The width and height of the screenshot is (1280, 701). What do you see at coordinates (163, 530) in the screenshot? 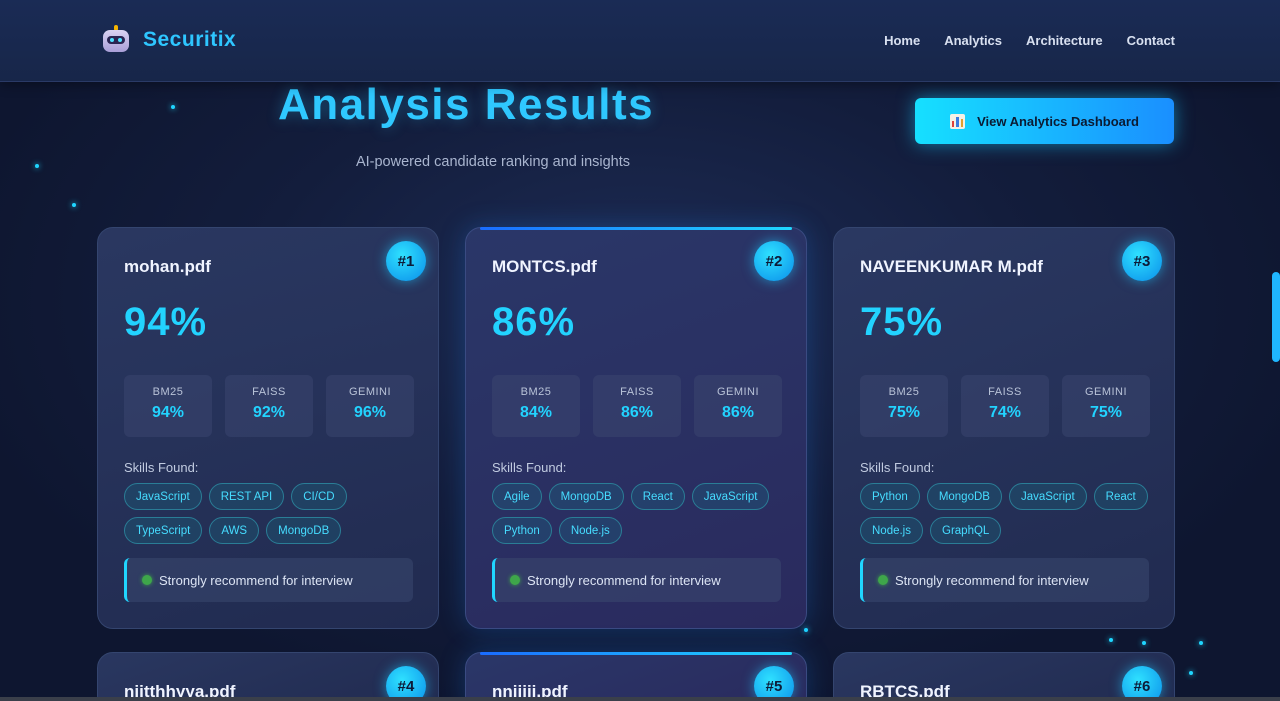
I see `skill-chip: TypeScript` at bounding box center [163, 530].